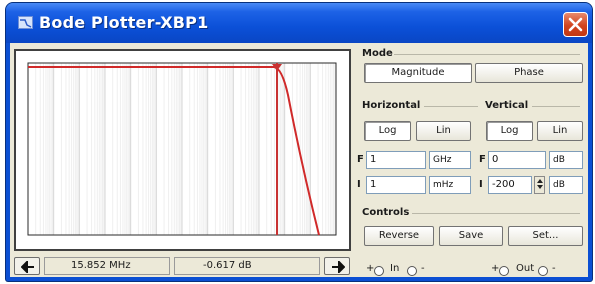 This screenshot has height=284, width=595. I want to click on bode-plotter-icon, so click(25, 22).